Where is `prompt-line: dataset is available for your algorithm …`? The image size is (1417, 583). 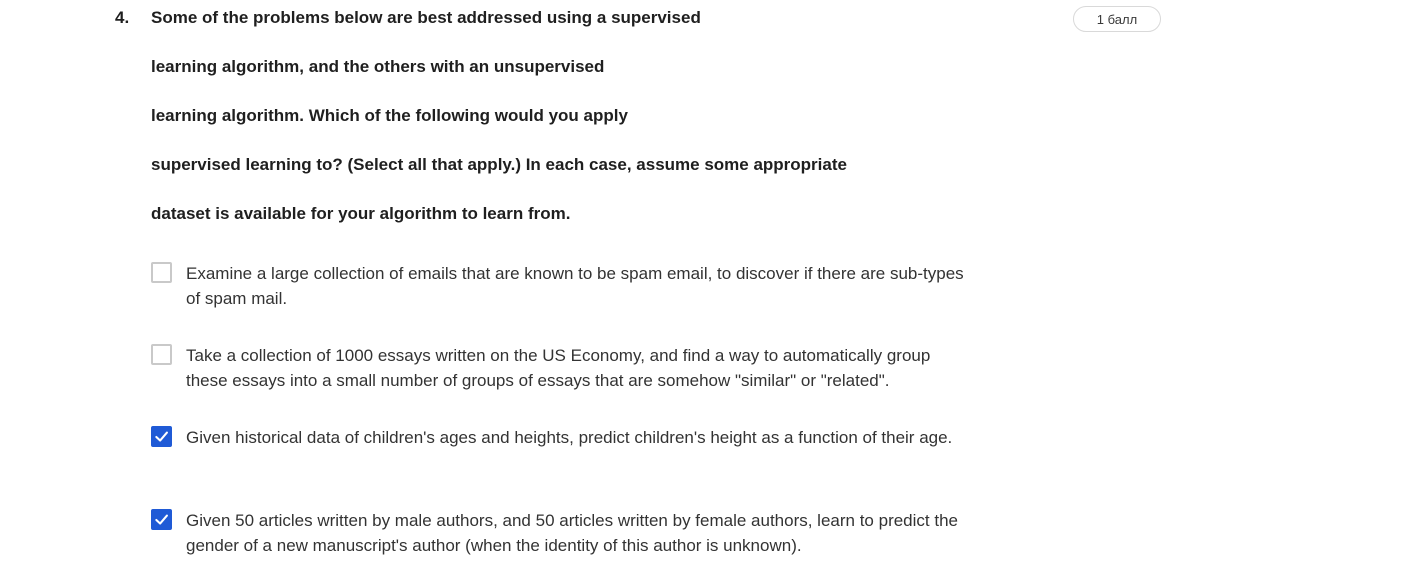 prompt-line: dataset is available for your algorithm … is located at coordinates (361, 213).